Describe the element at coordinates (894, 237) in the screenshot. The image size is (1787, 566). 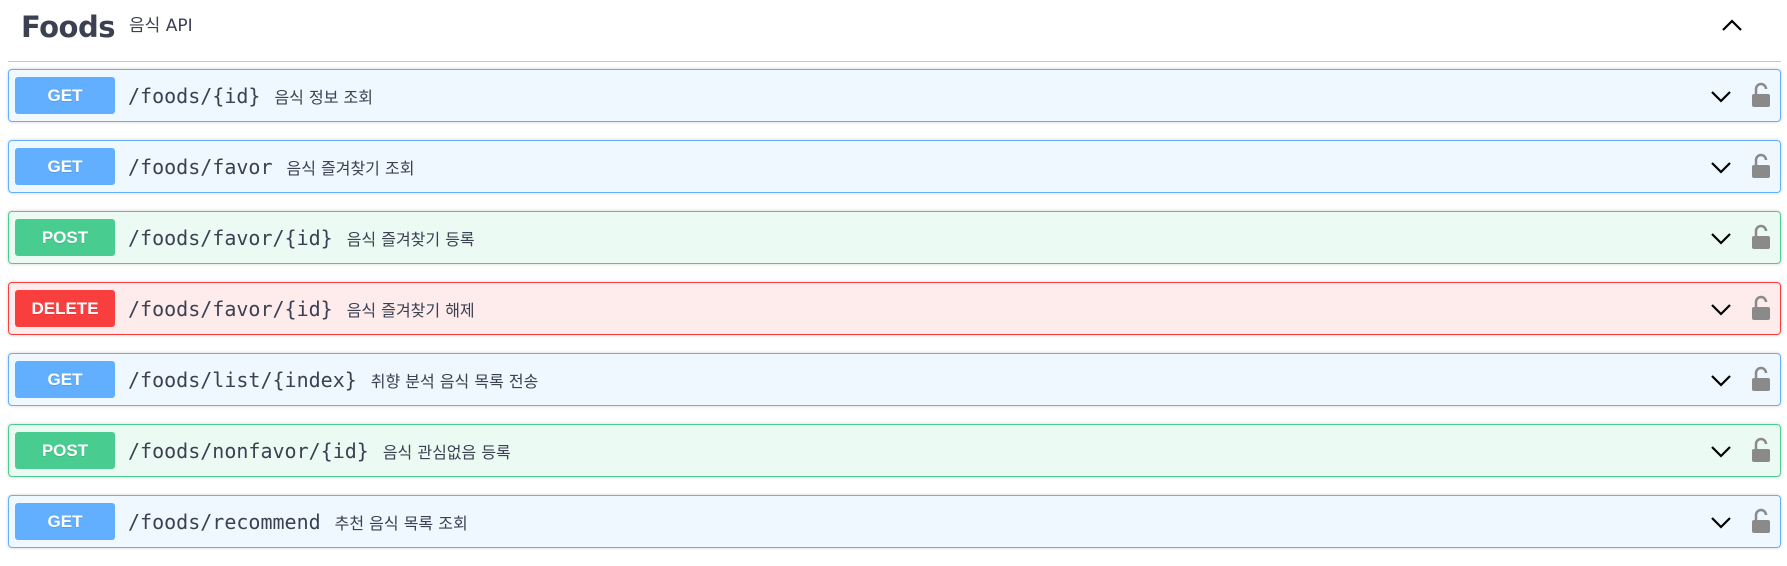
I see `operation-post-foods-favor-id: POST /foods/favor/{id} 음식 즐겨찾기 등록` at that location.